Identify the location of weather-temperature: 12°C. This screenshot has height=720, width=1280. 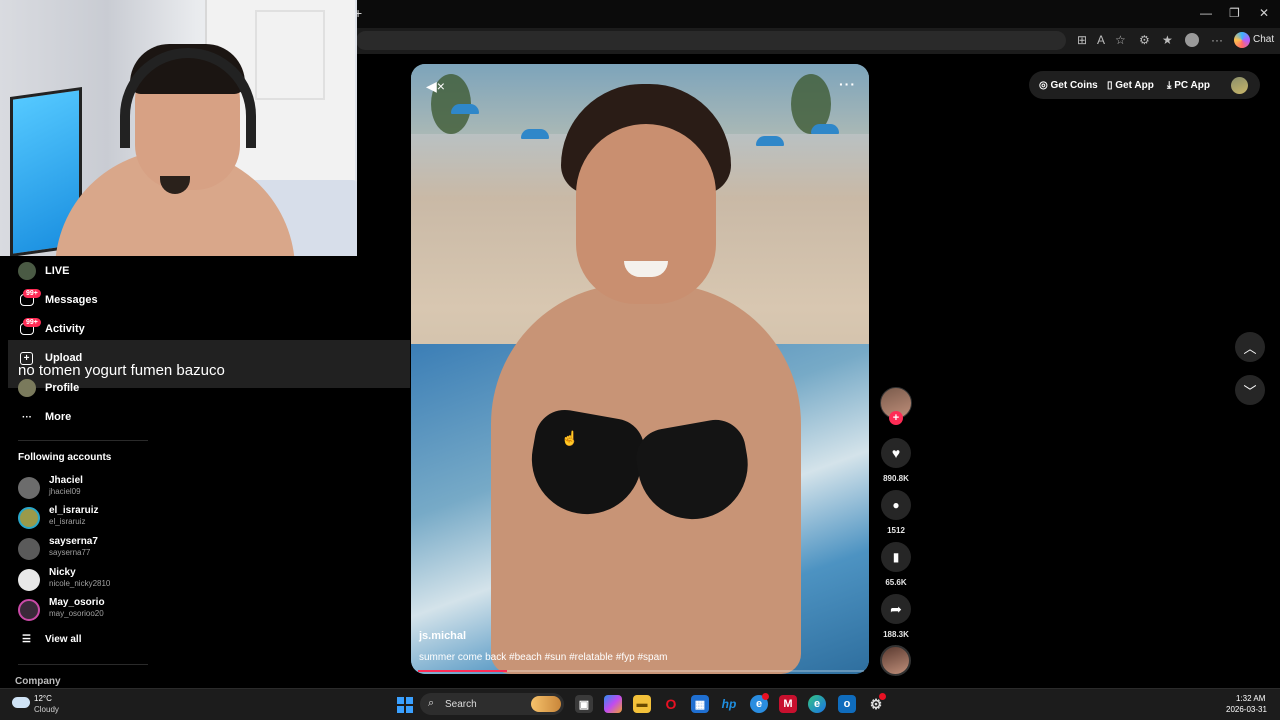
(43, 698).